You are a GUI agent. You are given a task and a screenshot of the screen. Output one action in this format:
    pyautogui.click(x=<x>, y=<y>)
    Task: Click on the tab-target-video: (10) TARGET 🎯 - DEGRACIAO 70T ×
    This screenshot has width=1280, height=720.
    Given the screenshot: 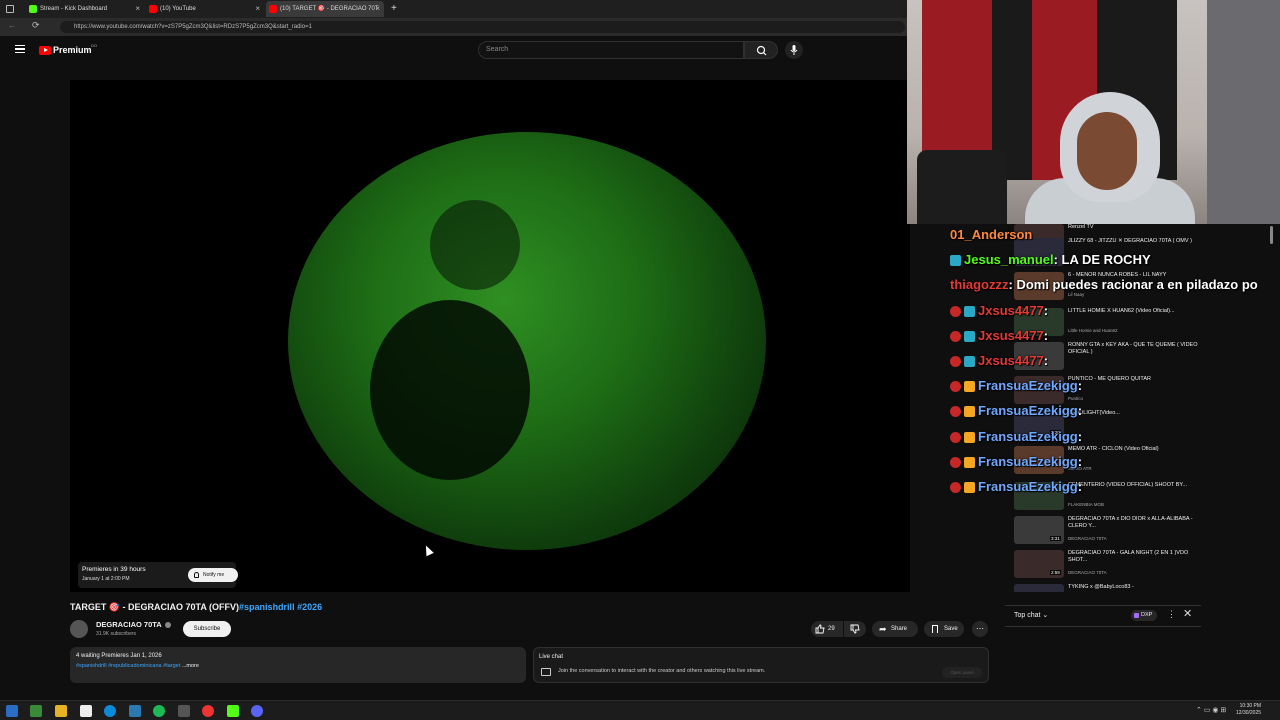 What is the action you would take?
    pyautogui.click(x=325, y=9)
    